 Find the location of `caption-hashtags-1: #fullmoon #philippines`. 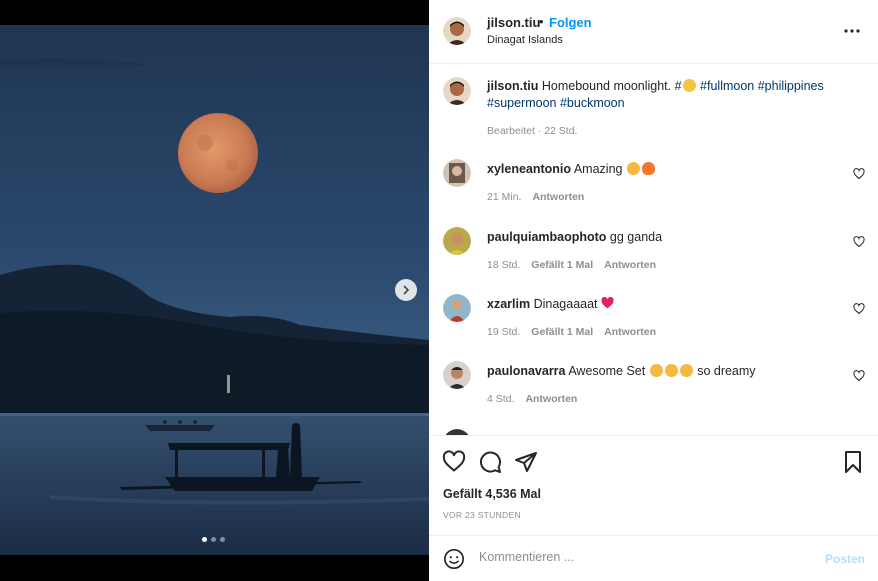

caption-hashtags-1: #fullmoon #philippines is located at coordinates (762, 86).